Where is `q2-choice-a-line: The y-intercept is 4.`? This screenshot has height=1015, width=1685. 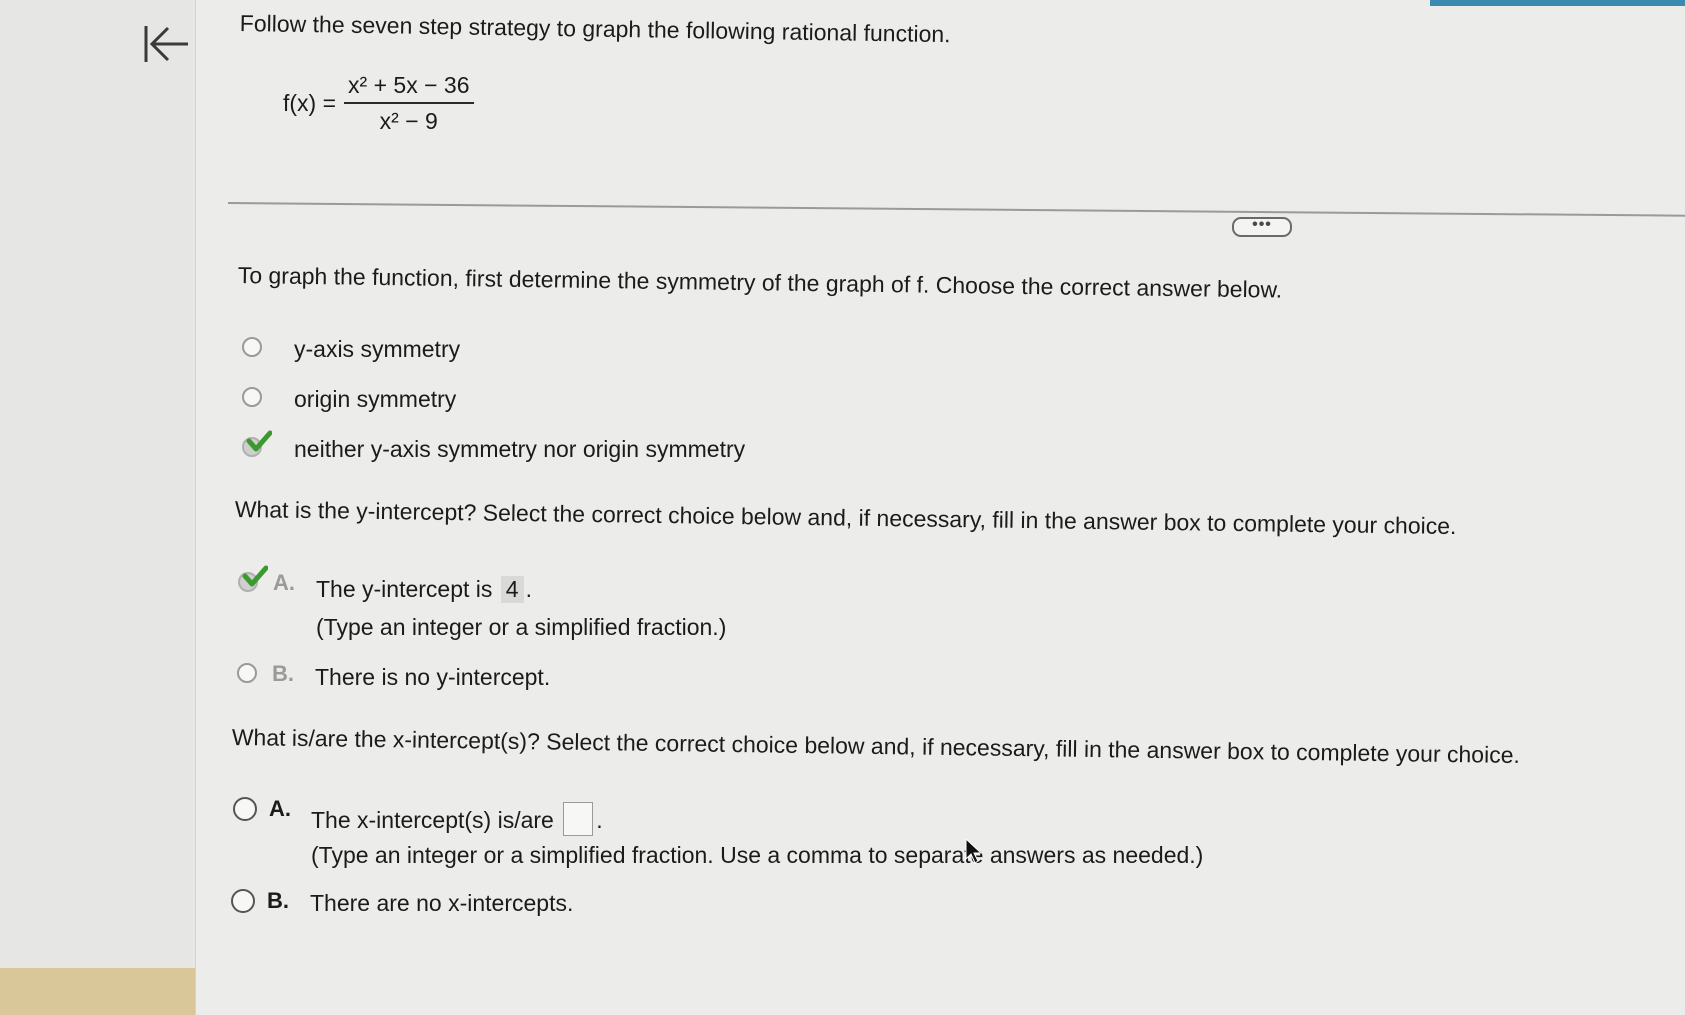
q2-choice-a-line: The y-intercept is 4. is located at coordinates (424, 589).